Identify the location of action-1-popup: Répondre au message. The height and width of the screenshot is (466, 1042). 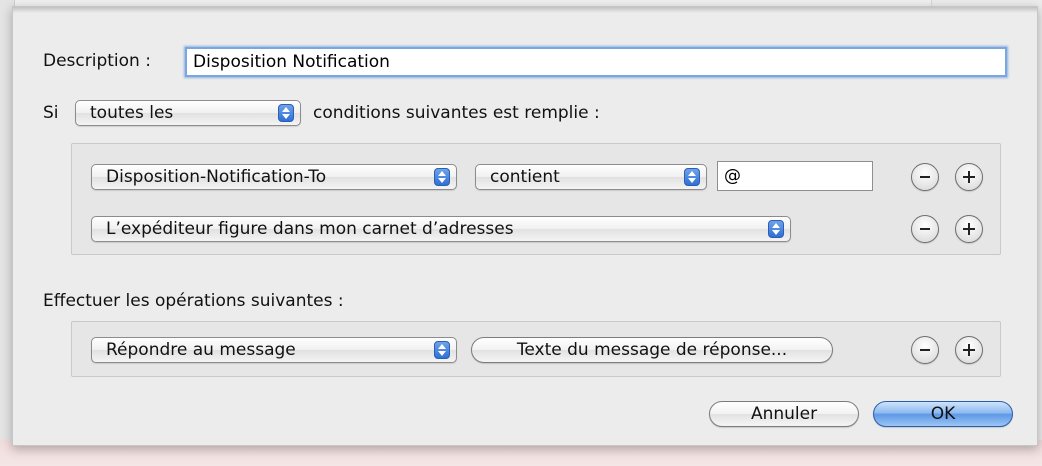
(274, 350).